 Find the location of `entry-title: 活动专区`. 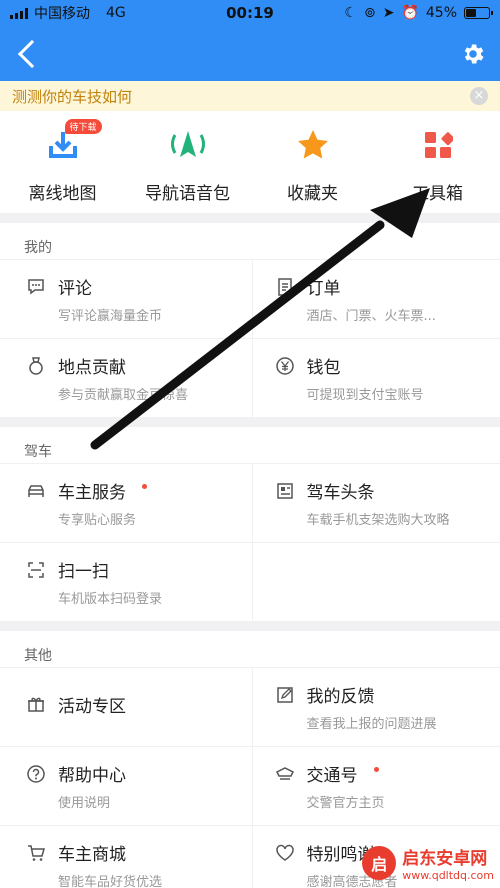

entry-title: 活动专区 is located at coordinates (92, 706).